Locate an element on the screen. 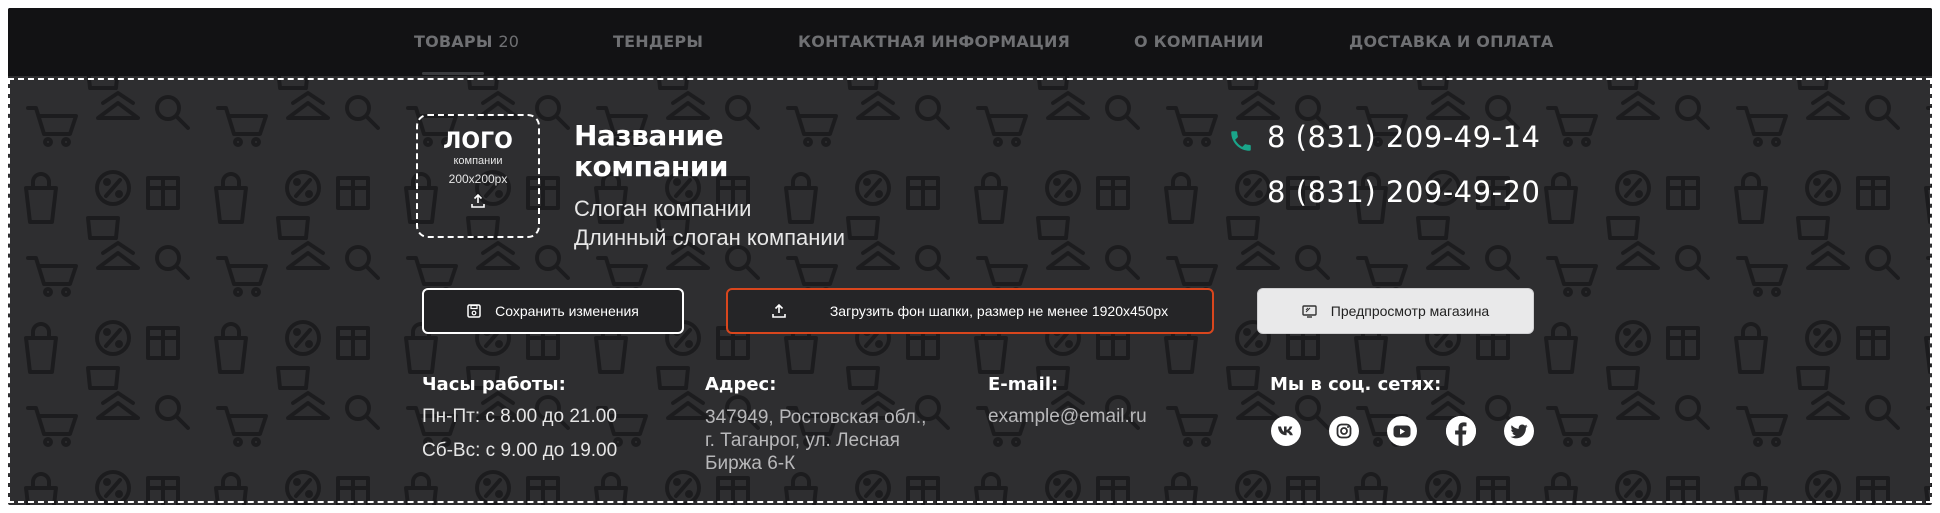 The width and height of the screenshot is (1940, 513). company-long-slogan: Длинный слоган компании is located at coordinates (709, 237).